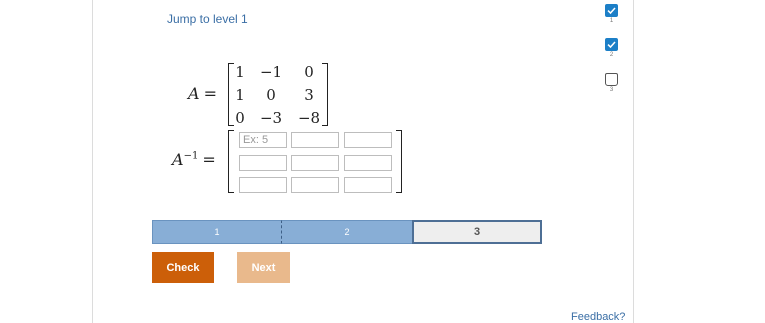  Describe the element at coordinates (611, 90) in the screenshot. I see `level-3-number: 3` at that location.